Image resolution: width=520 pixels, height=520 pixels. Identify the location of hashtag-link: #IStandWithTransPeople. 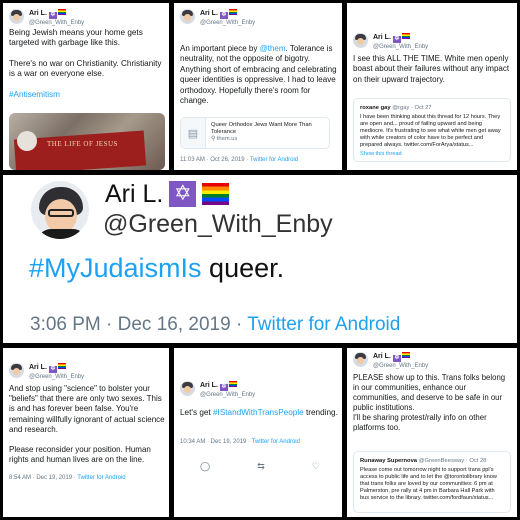
(258, 412).